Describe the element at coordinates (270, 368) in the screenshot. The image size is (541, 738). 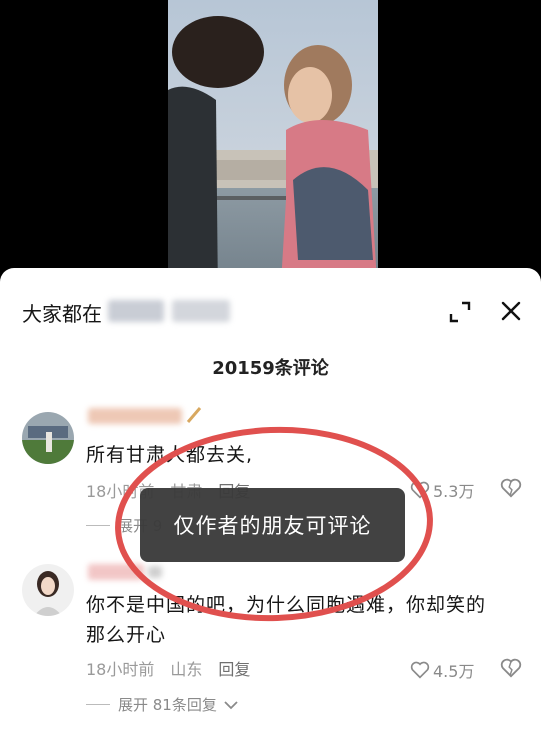
I see `comment-count: 20159条评论` at that location.